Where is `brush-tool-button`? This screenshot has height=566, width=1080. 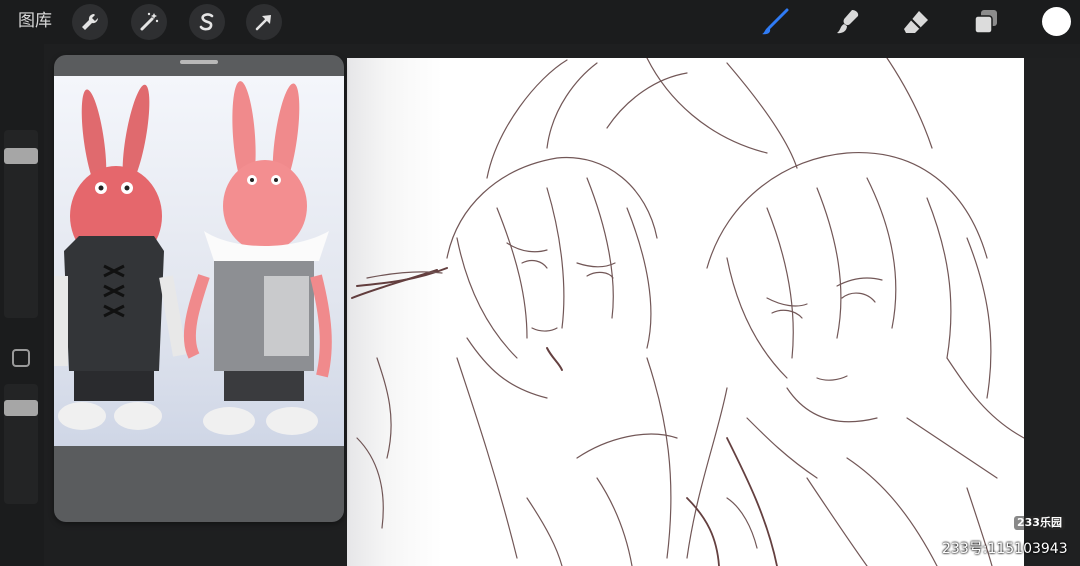 brush-tool-button is located at coordinates (775, 22).